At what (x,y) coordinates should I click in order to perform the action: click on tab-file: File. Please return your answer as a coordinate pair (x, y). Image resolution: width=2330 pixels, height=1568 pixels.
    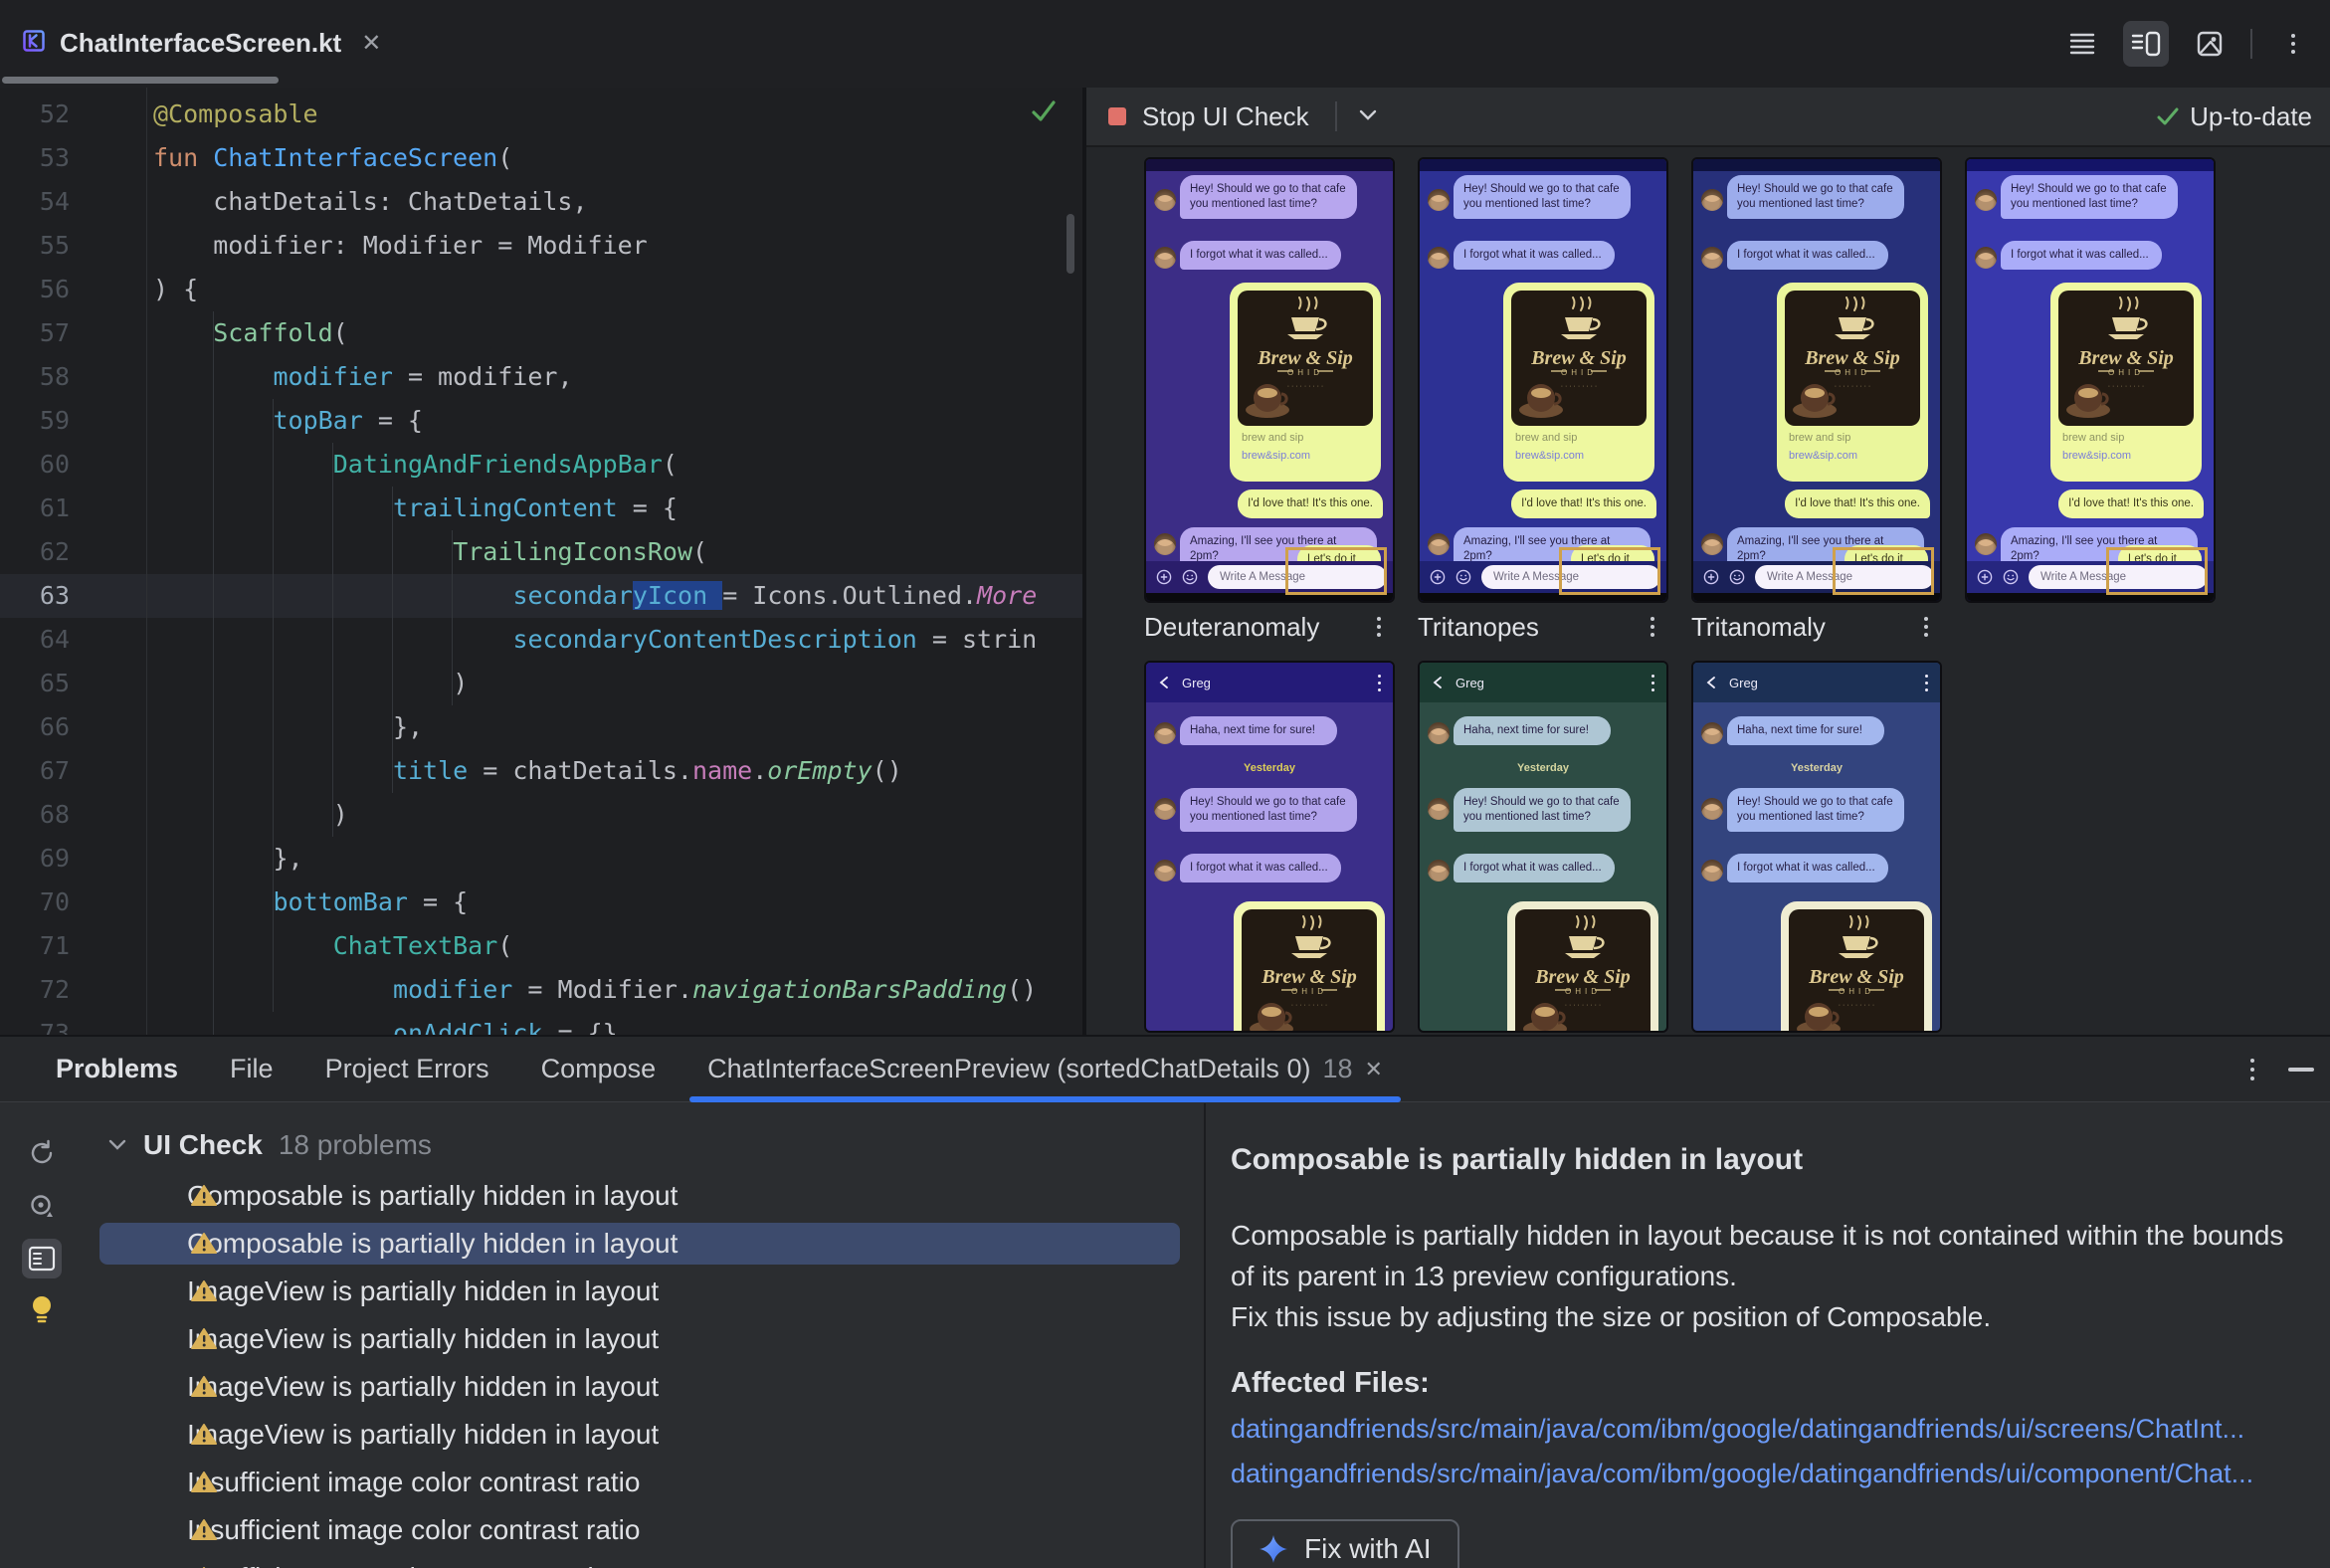
    Looking at the image, I should click on (251, 1069).